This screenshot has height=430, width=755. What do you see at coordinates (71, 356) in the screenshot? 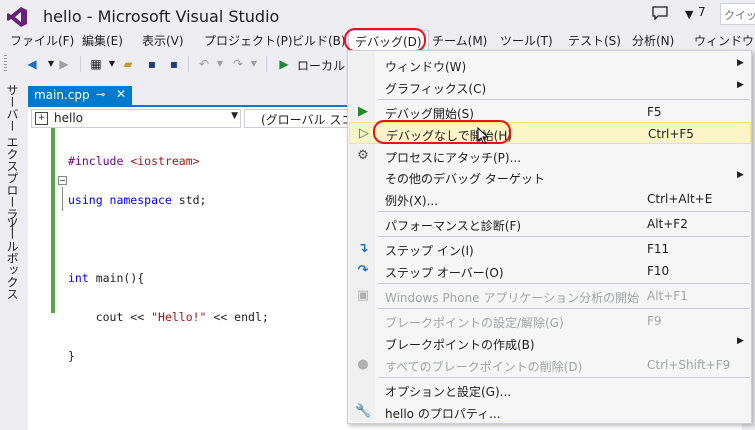
I see `code-line: }` at bounding box center [71, 356].